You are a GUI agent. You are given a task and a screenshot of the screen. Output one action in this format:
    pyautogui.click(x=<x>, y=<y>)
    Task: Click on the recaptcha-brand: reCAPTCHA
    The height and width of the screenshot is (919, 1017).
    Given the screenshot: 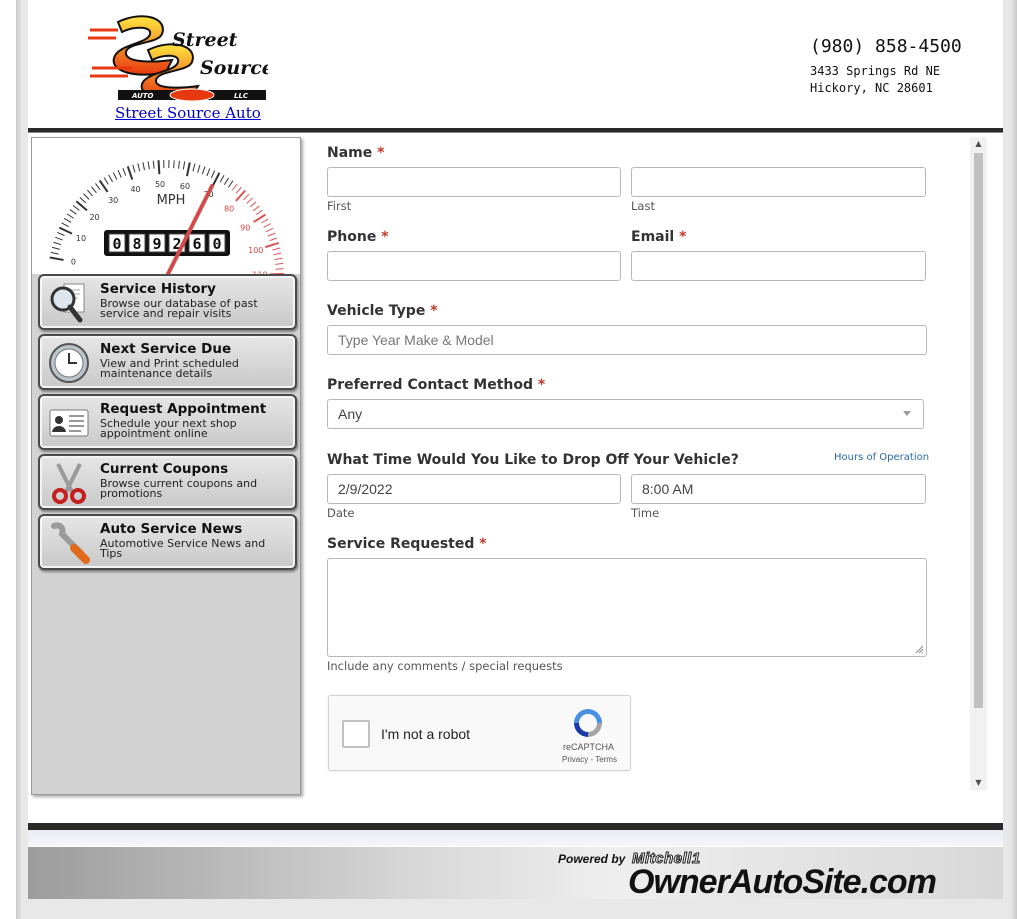 What is the action you would take?
    pyautogui.click(x=589, y=747)
    